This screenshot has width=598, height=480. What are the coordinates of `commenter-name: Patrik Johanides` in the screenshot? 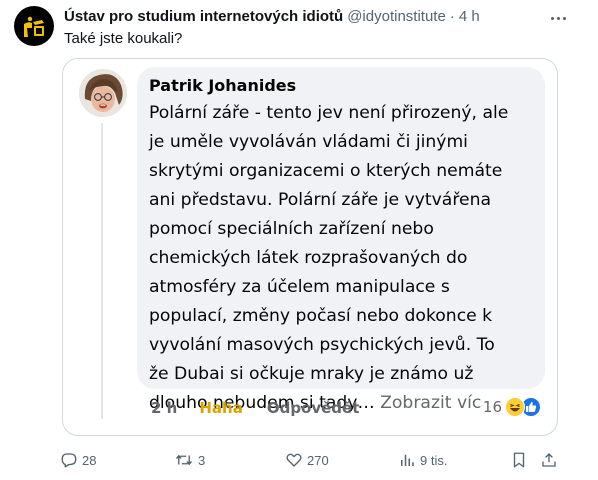 It's located at (223, 85).